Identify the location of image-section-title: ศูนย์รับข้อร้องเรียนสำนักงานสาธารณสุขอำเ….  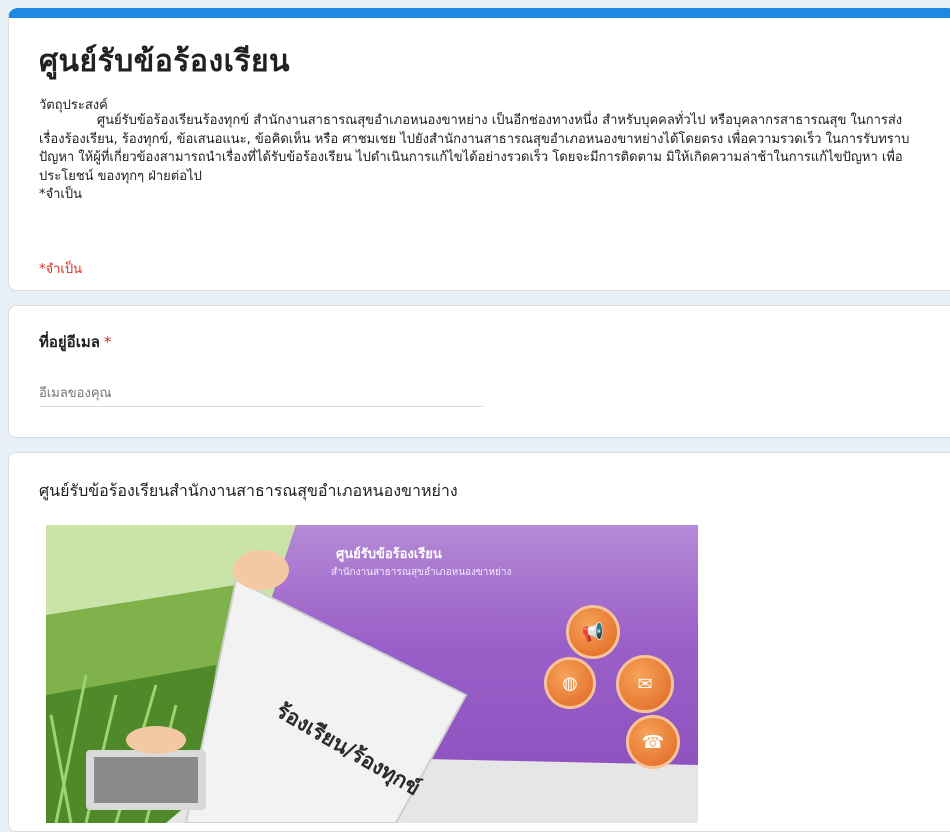
(248, 490).